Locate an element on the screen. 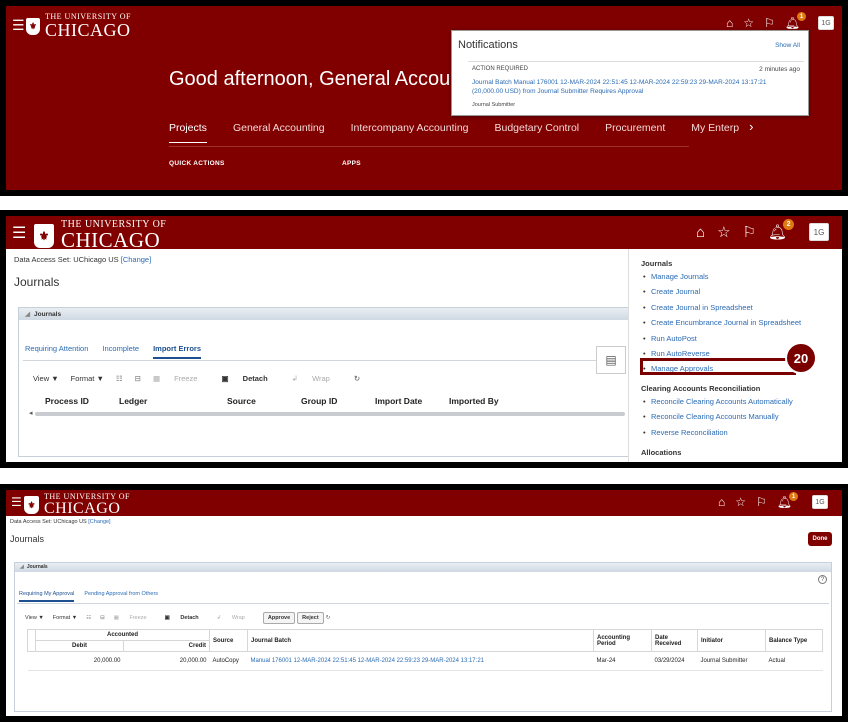  task-create-journal-spreadsheet: Create Journal in Spreadsheet is located at coordinates (698, 307).